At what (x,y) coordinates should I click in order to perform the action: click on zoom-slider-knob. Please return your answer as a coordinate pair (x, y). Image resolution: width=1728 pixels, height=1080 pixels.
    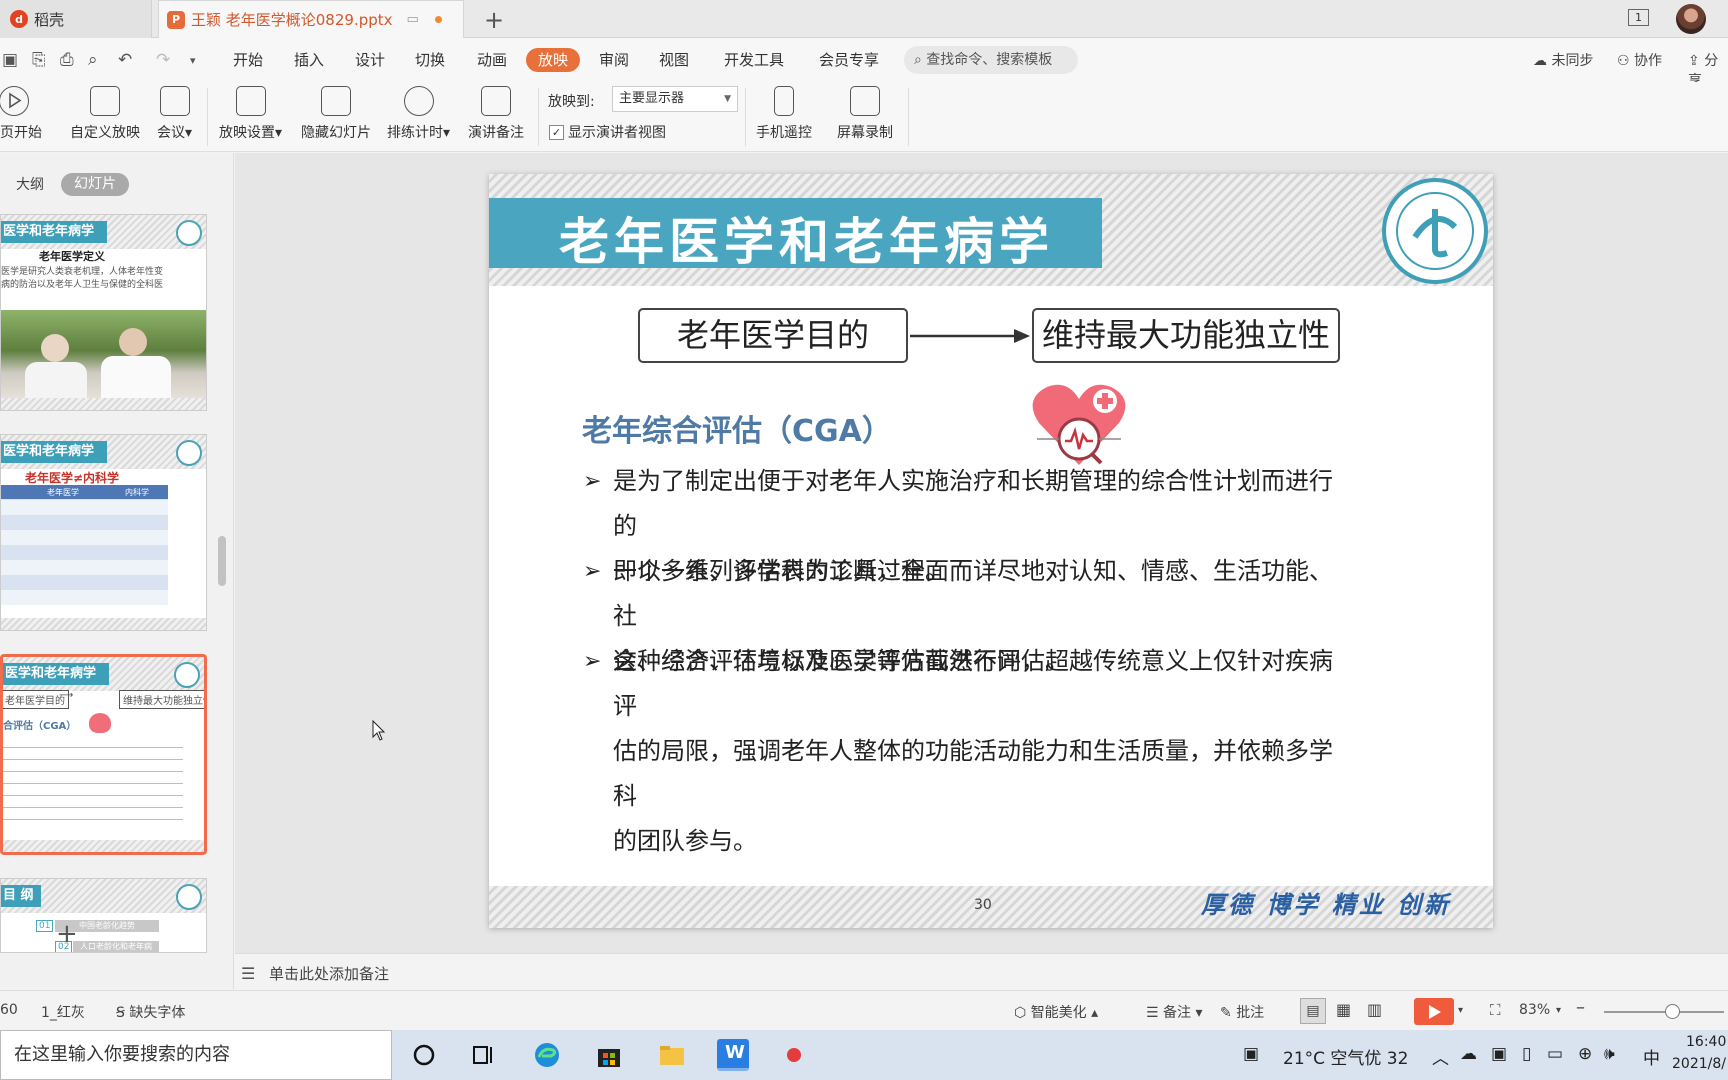
    Looking at the image, I should click on (1672, 1011).